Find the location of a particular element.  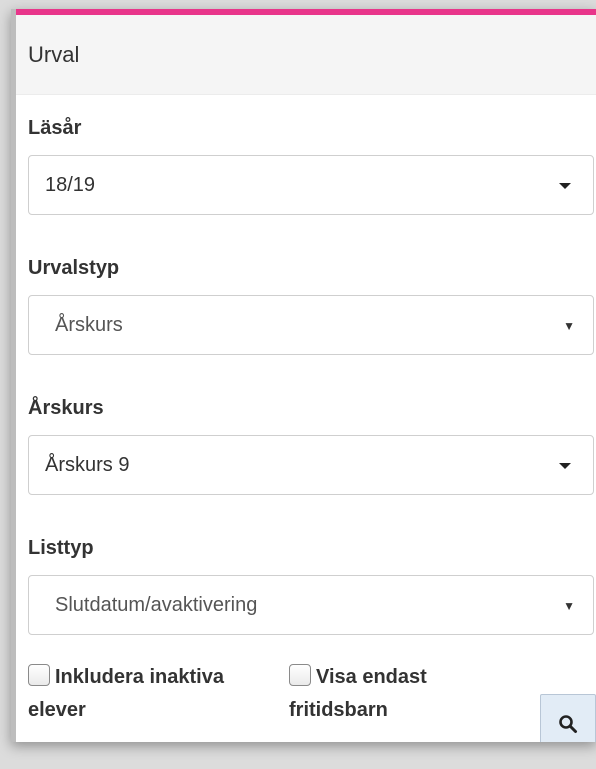

only-fritids-checkbox is located at coordinates (300, 675).